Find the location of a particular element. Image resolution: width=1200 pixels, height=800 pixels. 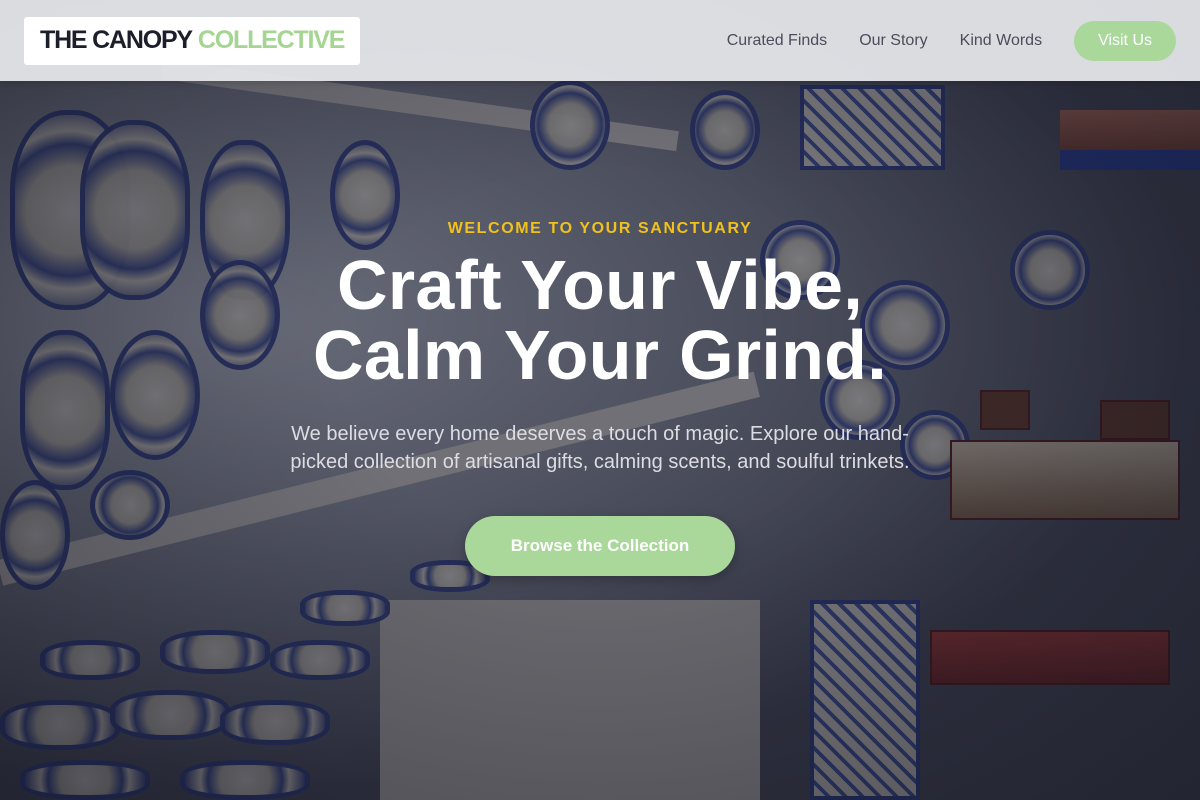

browse-collection-button: Browse the Collection is located at coordinates (600, 546).